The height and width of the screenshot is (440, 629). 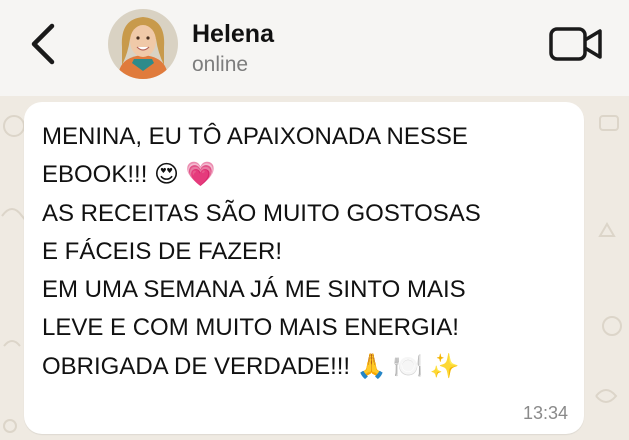 What do you see at coordinates (162, 251) in the screenshot?
I see `message-line: E FÁCEIS DE FAZER!` at bounding box center [162, 251].